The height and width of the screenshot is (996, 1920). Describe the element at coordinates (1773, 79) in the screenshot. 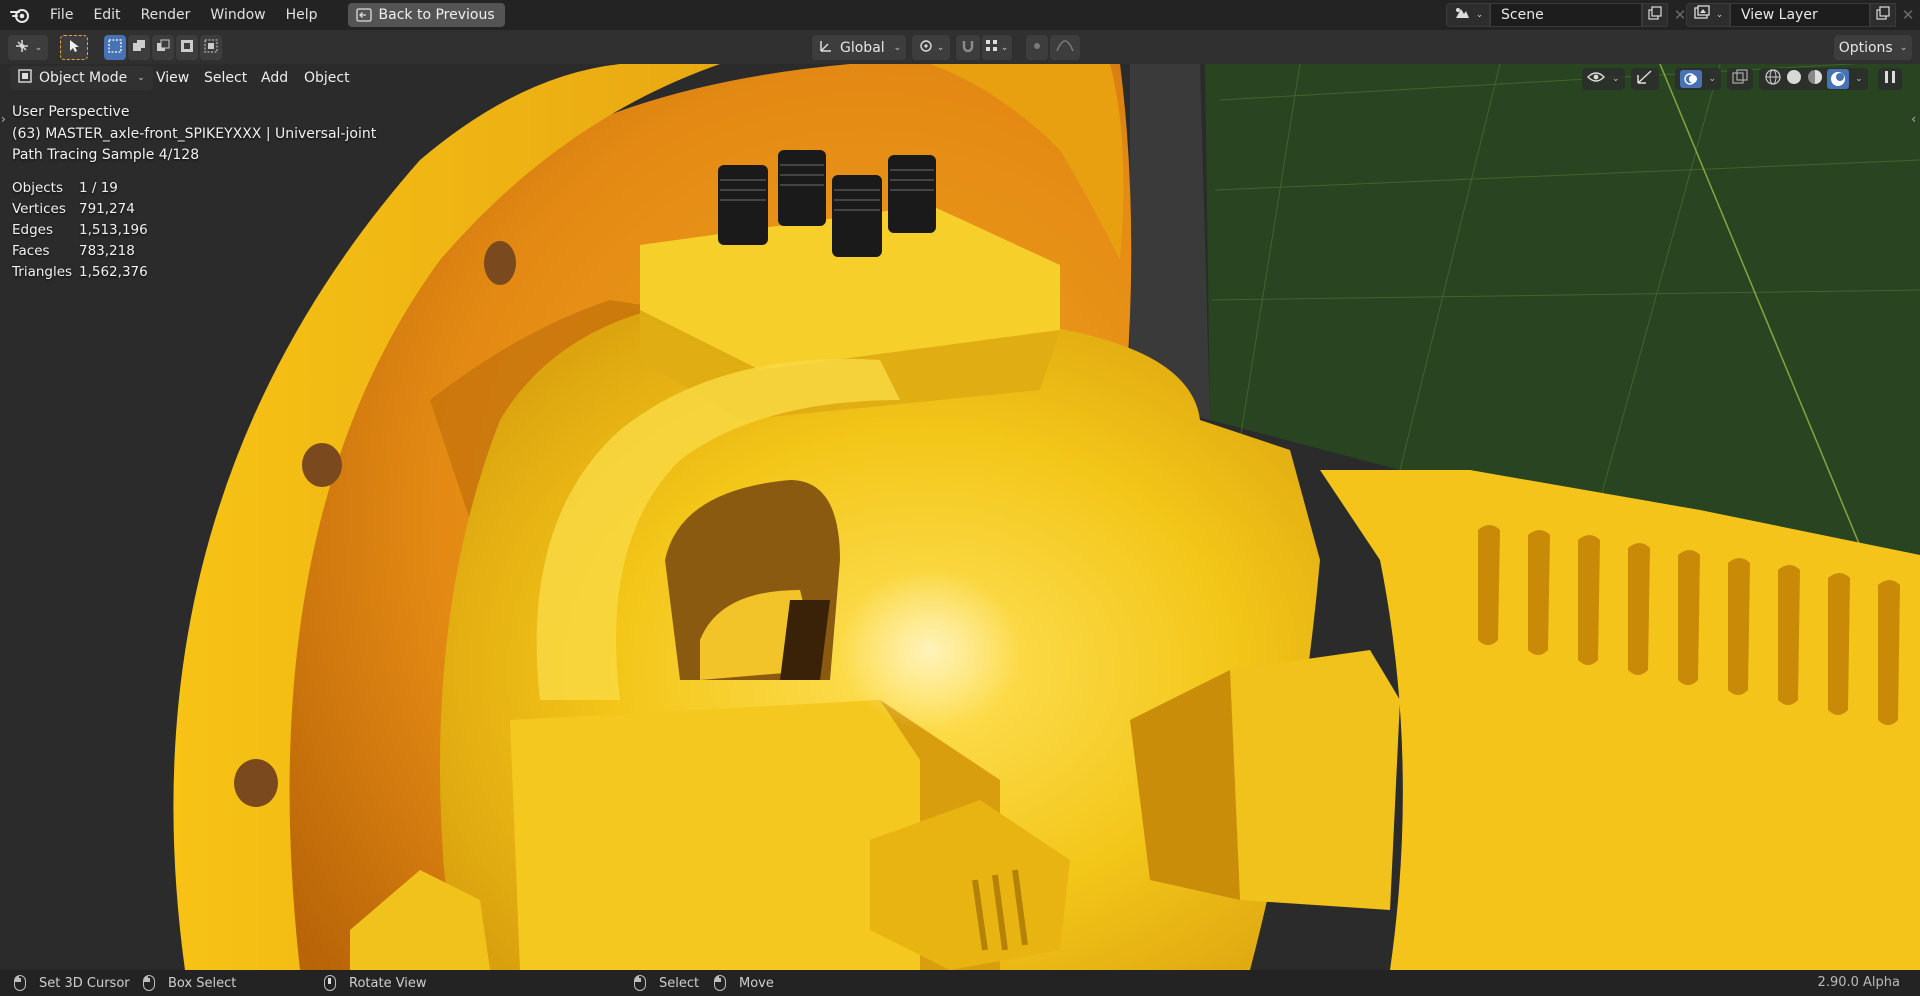

I see `wireframe-shading-icon` at that location.